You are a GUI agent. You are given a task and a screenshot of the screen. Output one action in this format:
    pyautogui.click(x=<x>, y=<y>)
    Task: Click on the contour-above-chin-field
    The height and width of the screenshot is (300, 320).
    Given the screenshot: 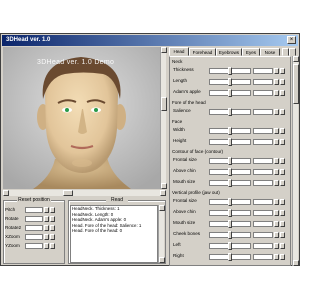 What is the action you would take?
    pyautogui.click(x=263, y=172)
    